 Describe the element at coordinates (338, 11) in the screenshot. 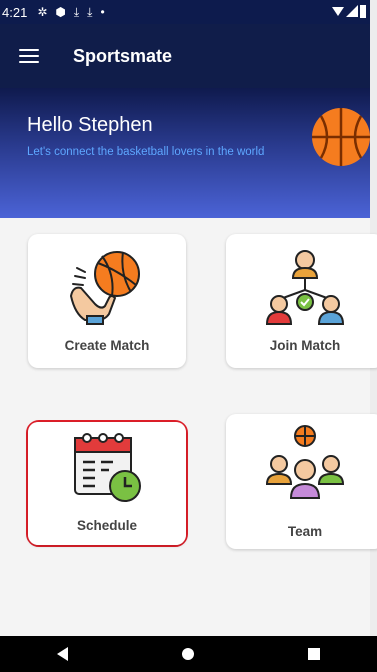

I see `wifi-icon` at that location.